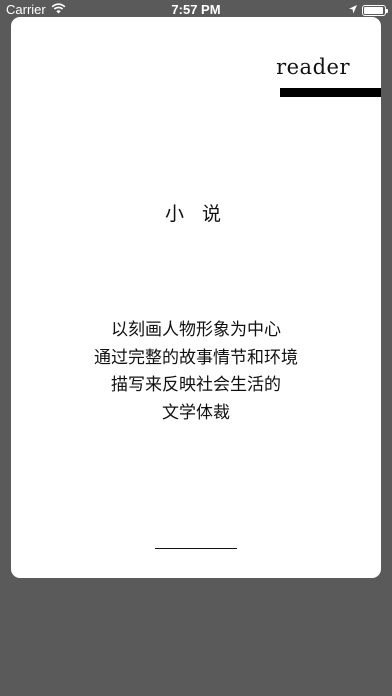  I want to click on description-line: 文学体裁, so click(196, 412).